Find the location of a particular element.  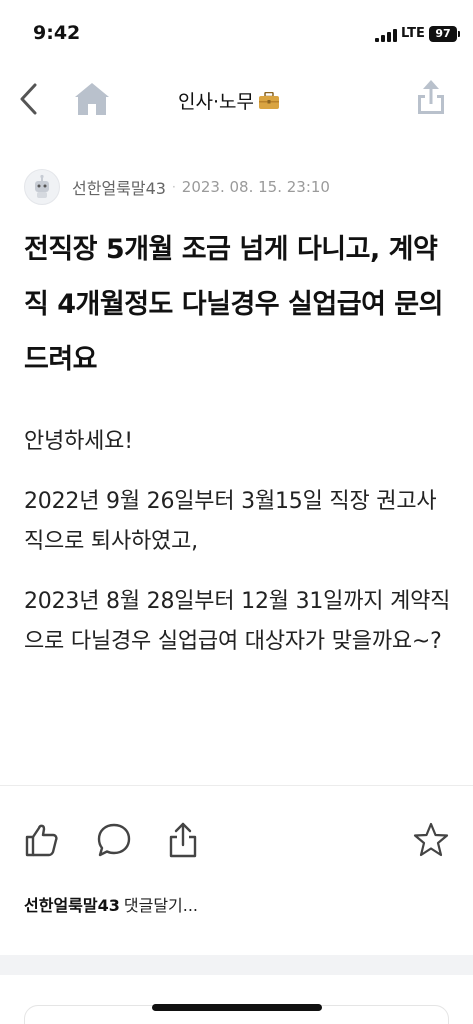

chevron-left-icon is located at coordinates (28, 99).